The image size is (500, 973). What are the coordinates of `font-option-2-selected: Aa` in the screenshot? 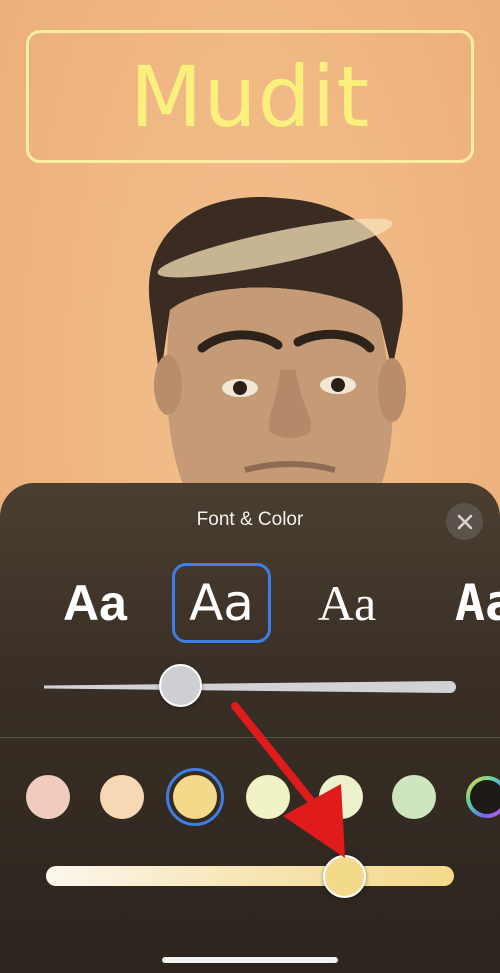 It's located at (221, 603).